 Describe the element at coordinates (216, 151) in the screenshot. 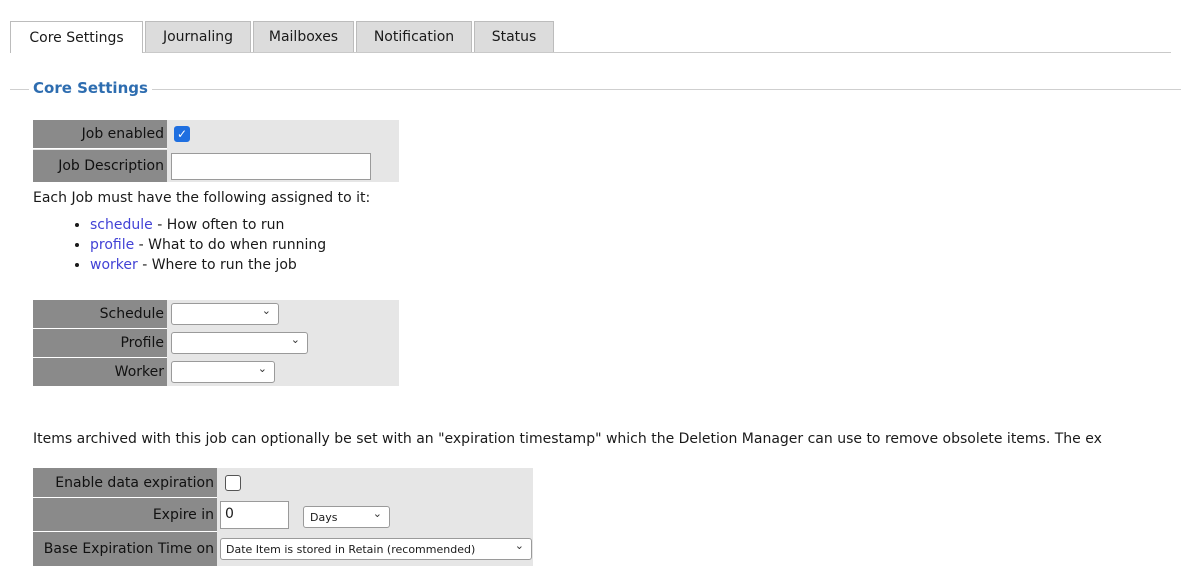

I see `job-basic-block: Job enabled ✓ Job Description` at that location.